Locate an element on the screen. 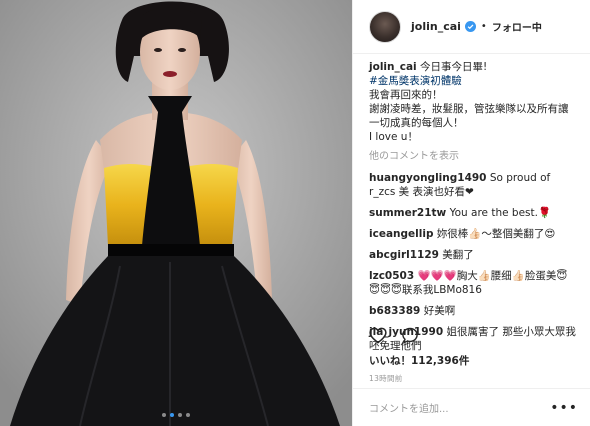 The height and width of the screenshot is (426, 590). comment-item: lzc0503 💗💗💗胸大👍🏻腰细👍🏻脸蛋美😇😇😇😇联系我LBMo816 is located at coordinates (473, 283).